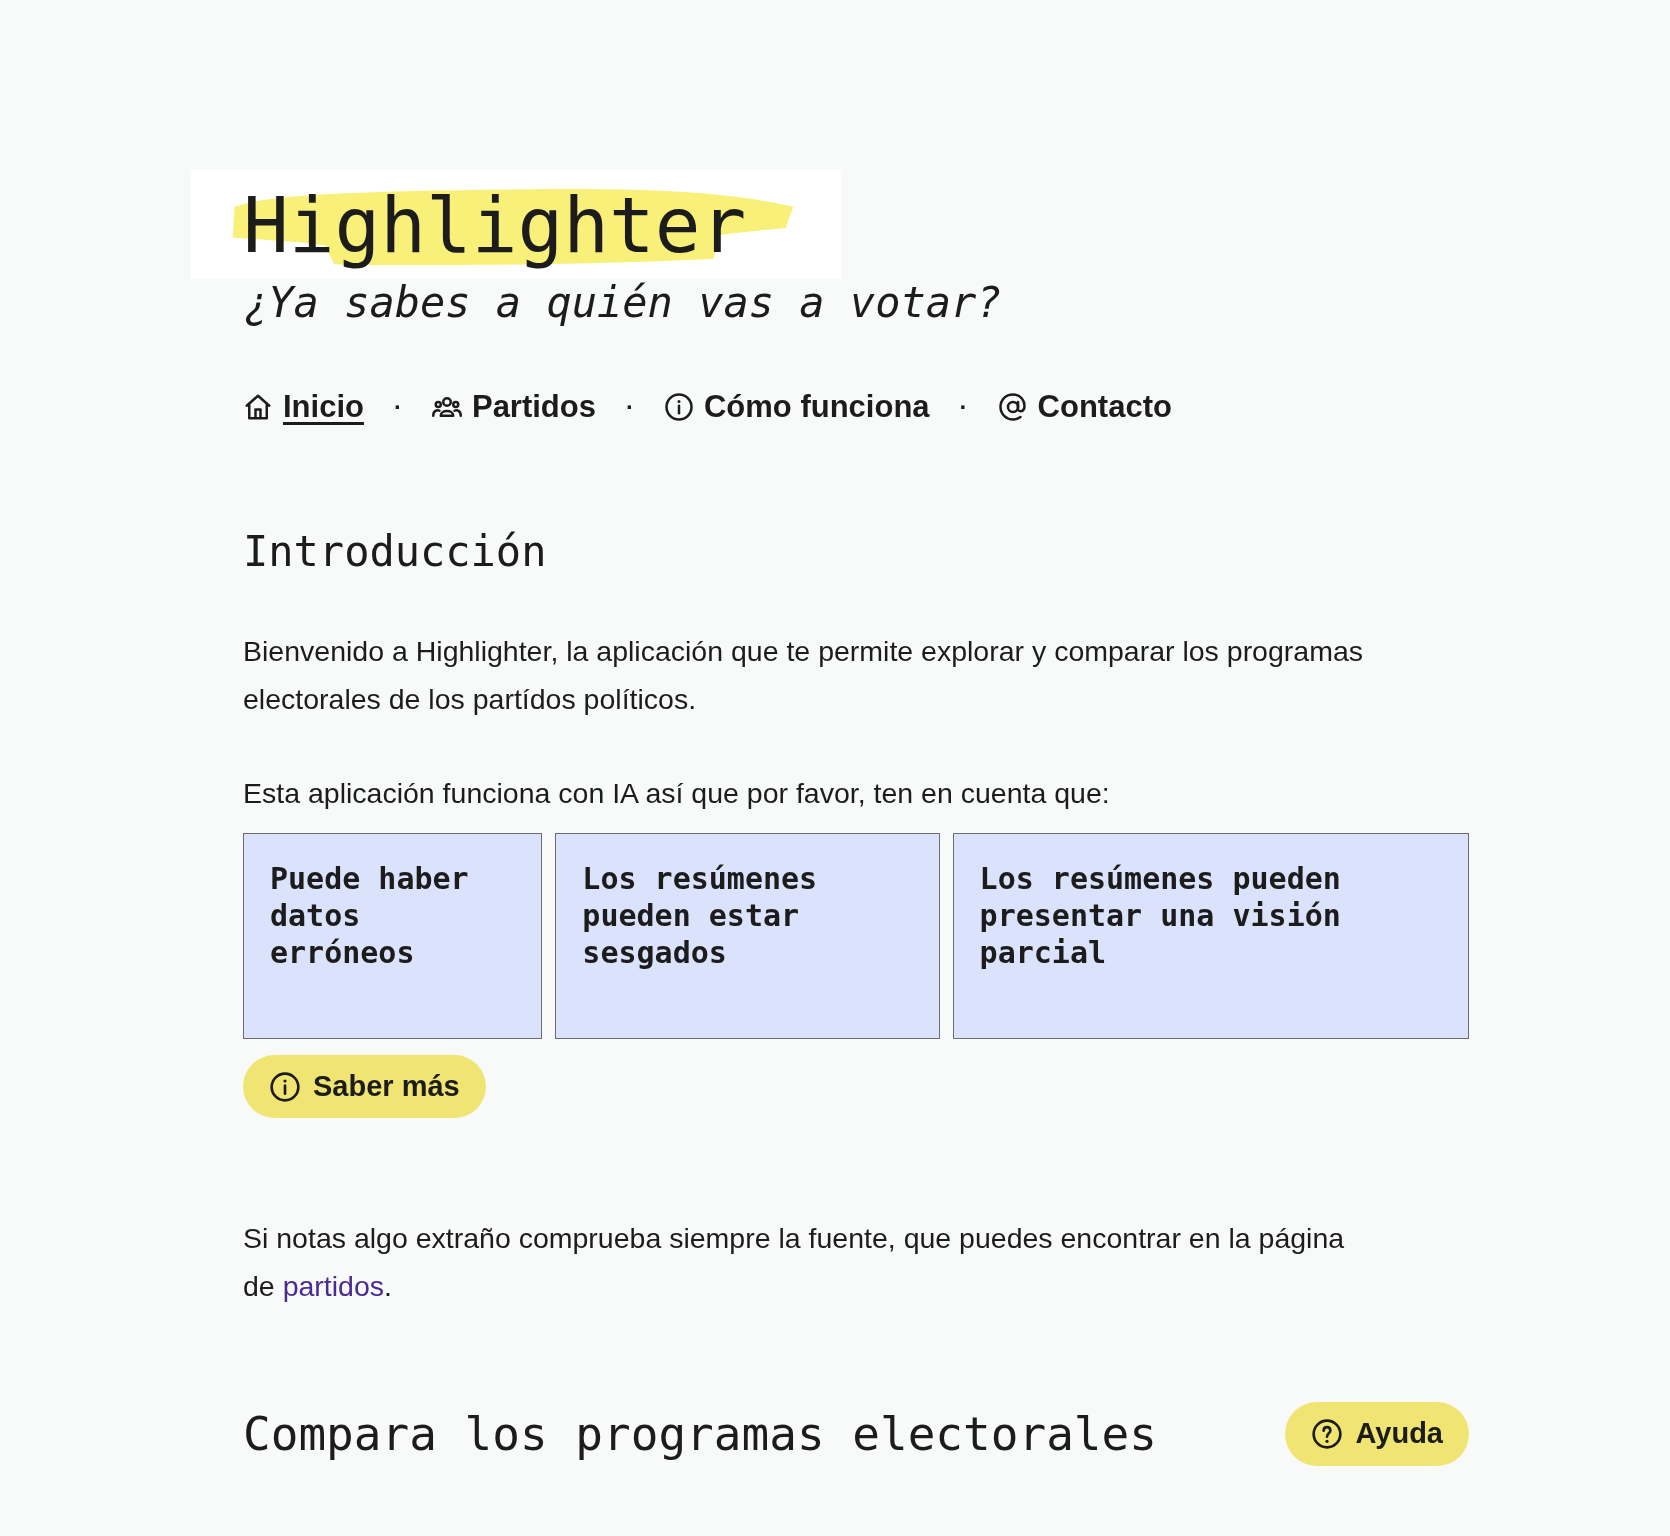  What do you see at coordinates (258, 407) in the screenshot?
I see `home-icon` at bounding box center [258, 407].